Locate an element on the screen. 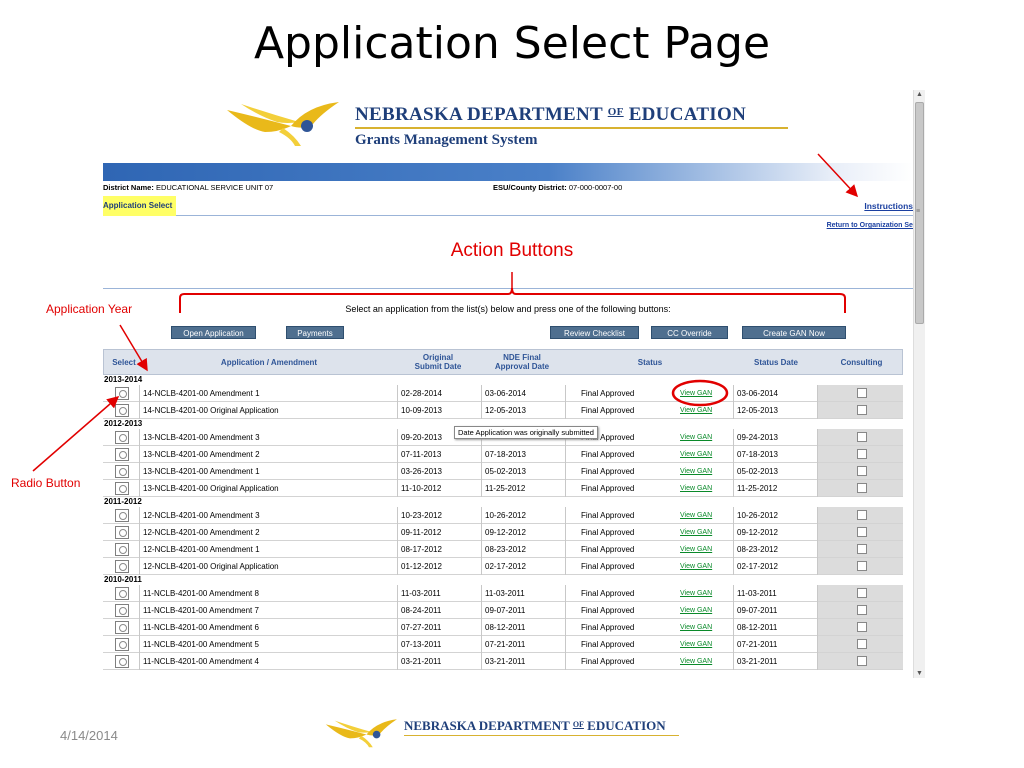  review-checklist-button: Review Checklist is located at coordinates (594, 332).